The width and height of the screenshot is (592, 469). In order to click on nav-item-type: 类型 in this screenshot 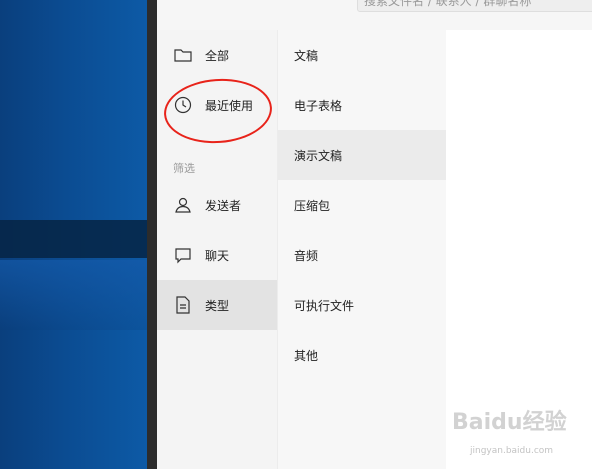, I will do `click(217, 305)`.